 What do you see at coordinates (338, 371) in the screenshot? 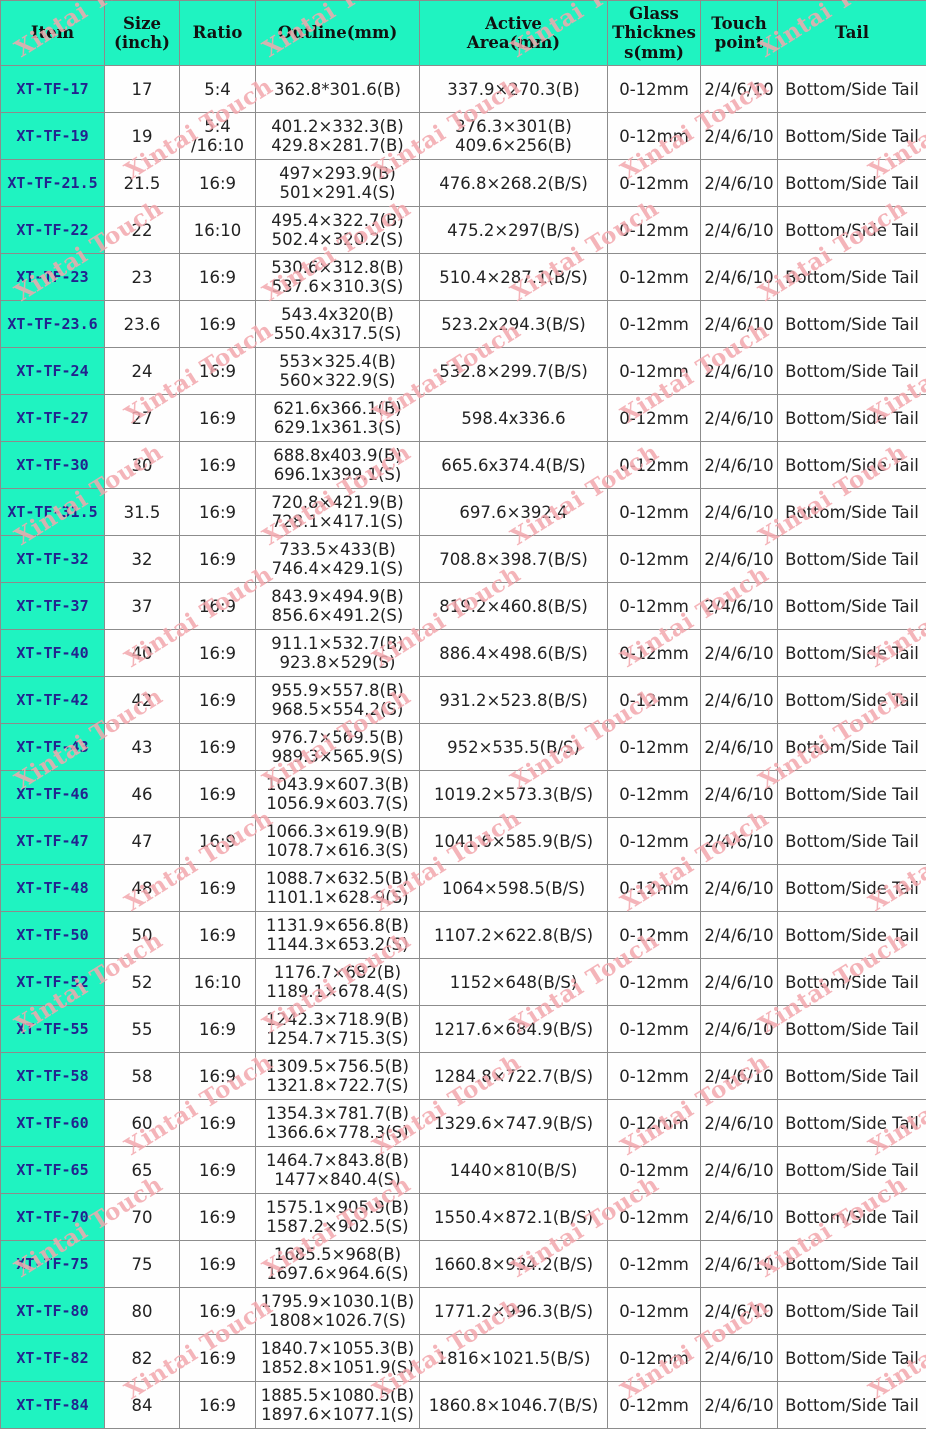
I see `cell-outline: 553×325.4(B)560×322.9(S)` at bounding box center [338, 371].